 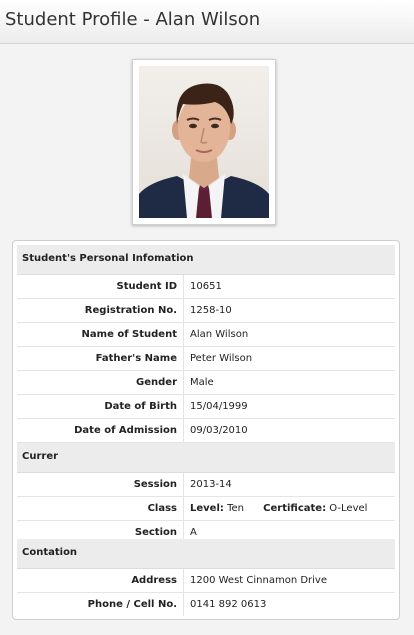 I want to click on student-photo, so click(x=204, y=142).